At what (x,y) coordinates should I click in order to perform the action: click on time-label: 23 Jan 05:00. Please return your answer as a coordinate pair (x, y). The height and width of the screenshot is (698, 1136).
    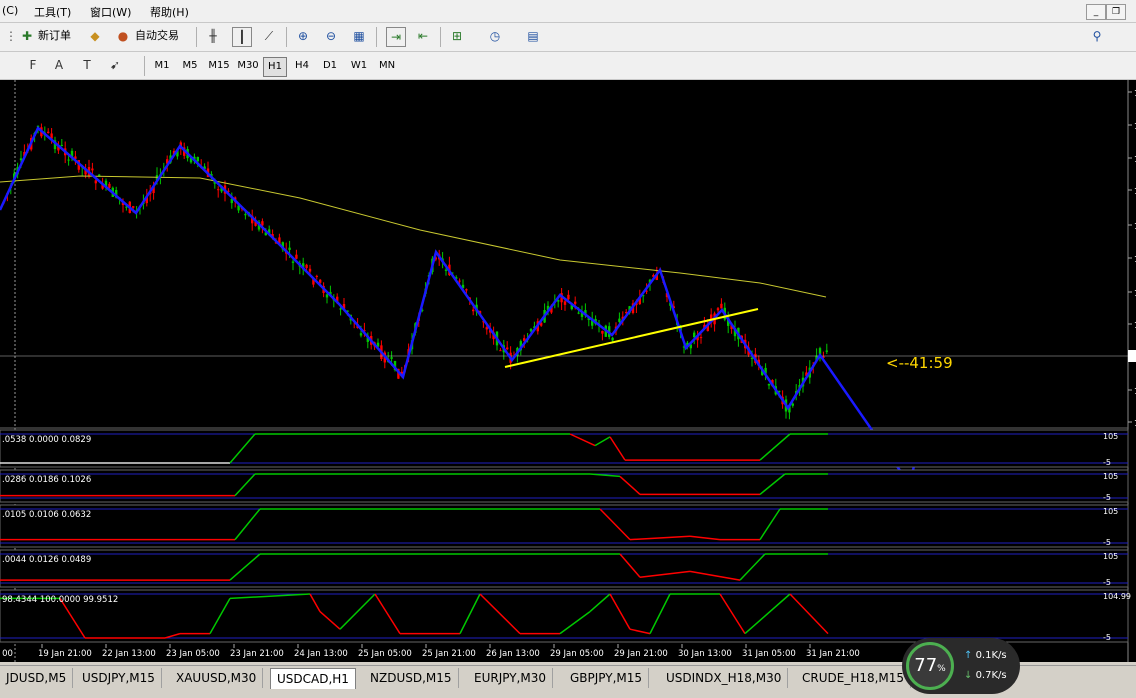
    Looking at the image, I should click on (193, 654).